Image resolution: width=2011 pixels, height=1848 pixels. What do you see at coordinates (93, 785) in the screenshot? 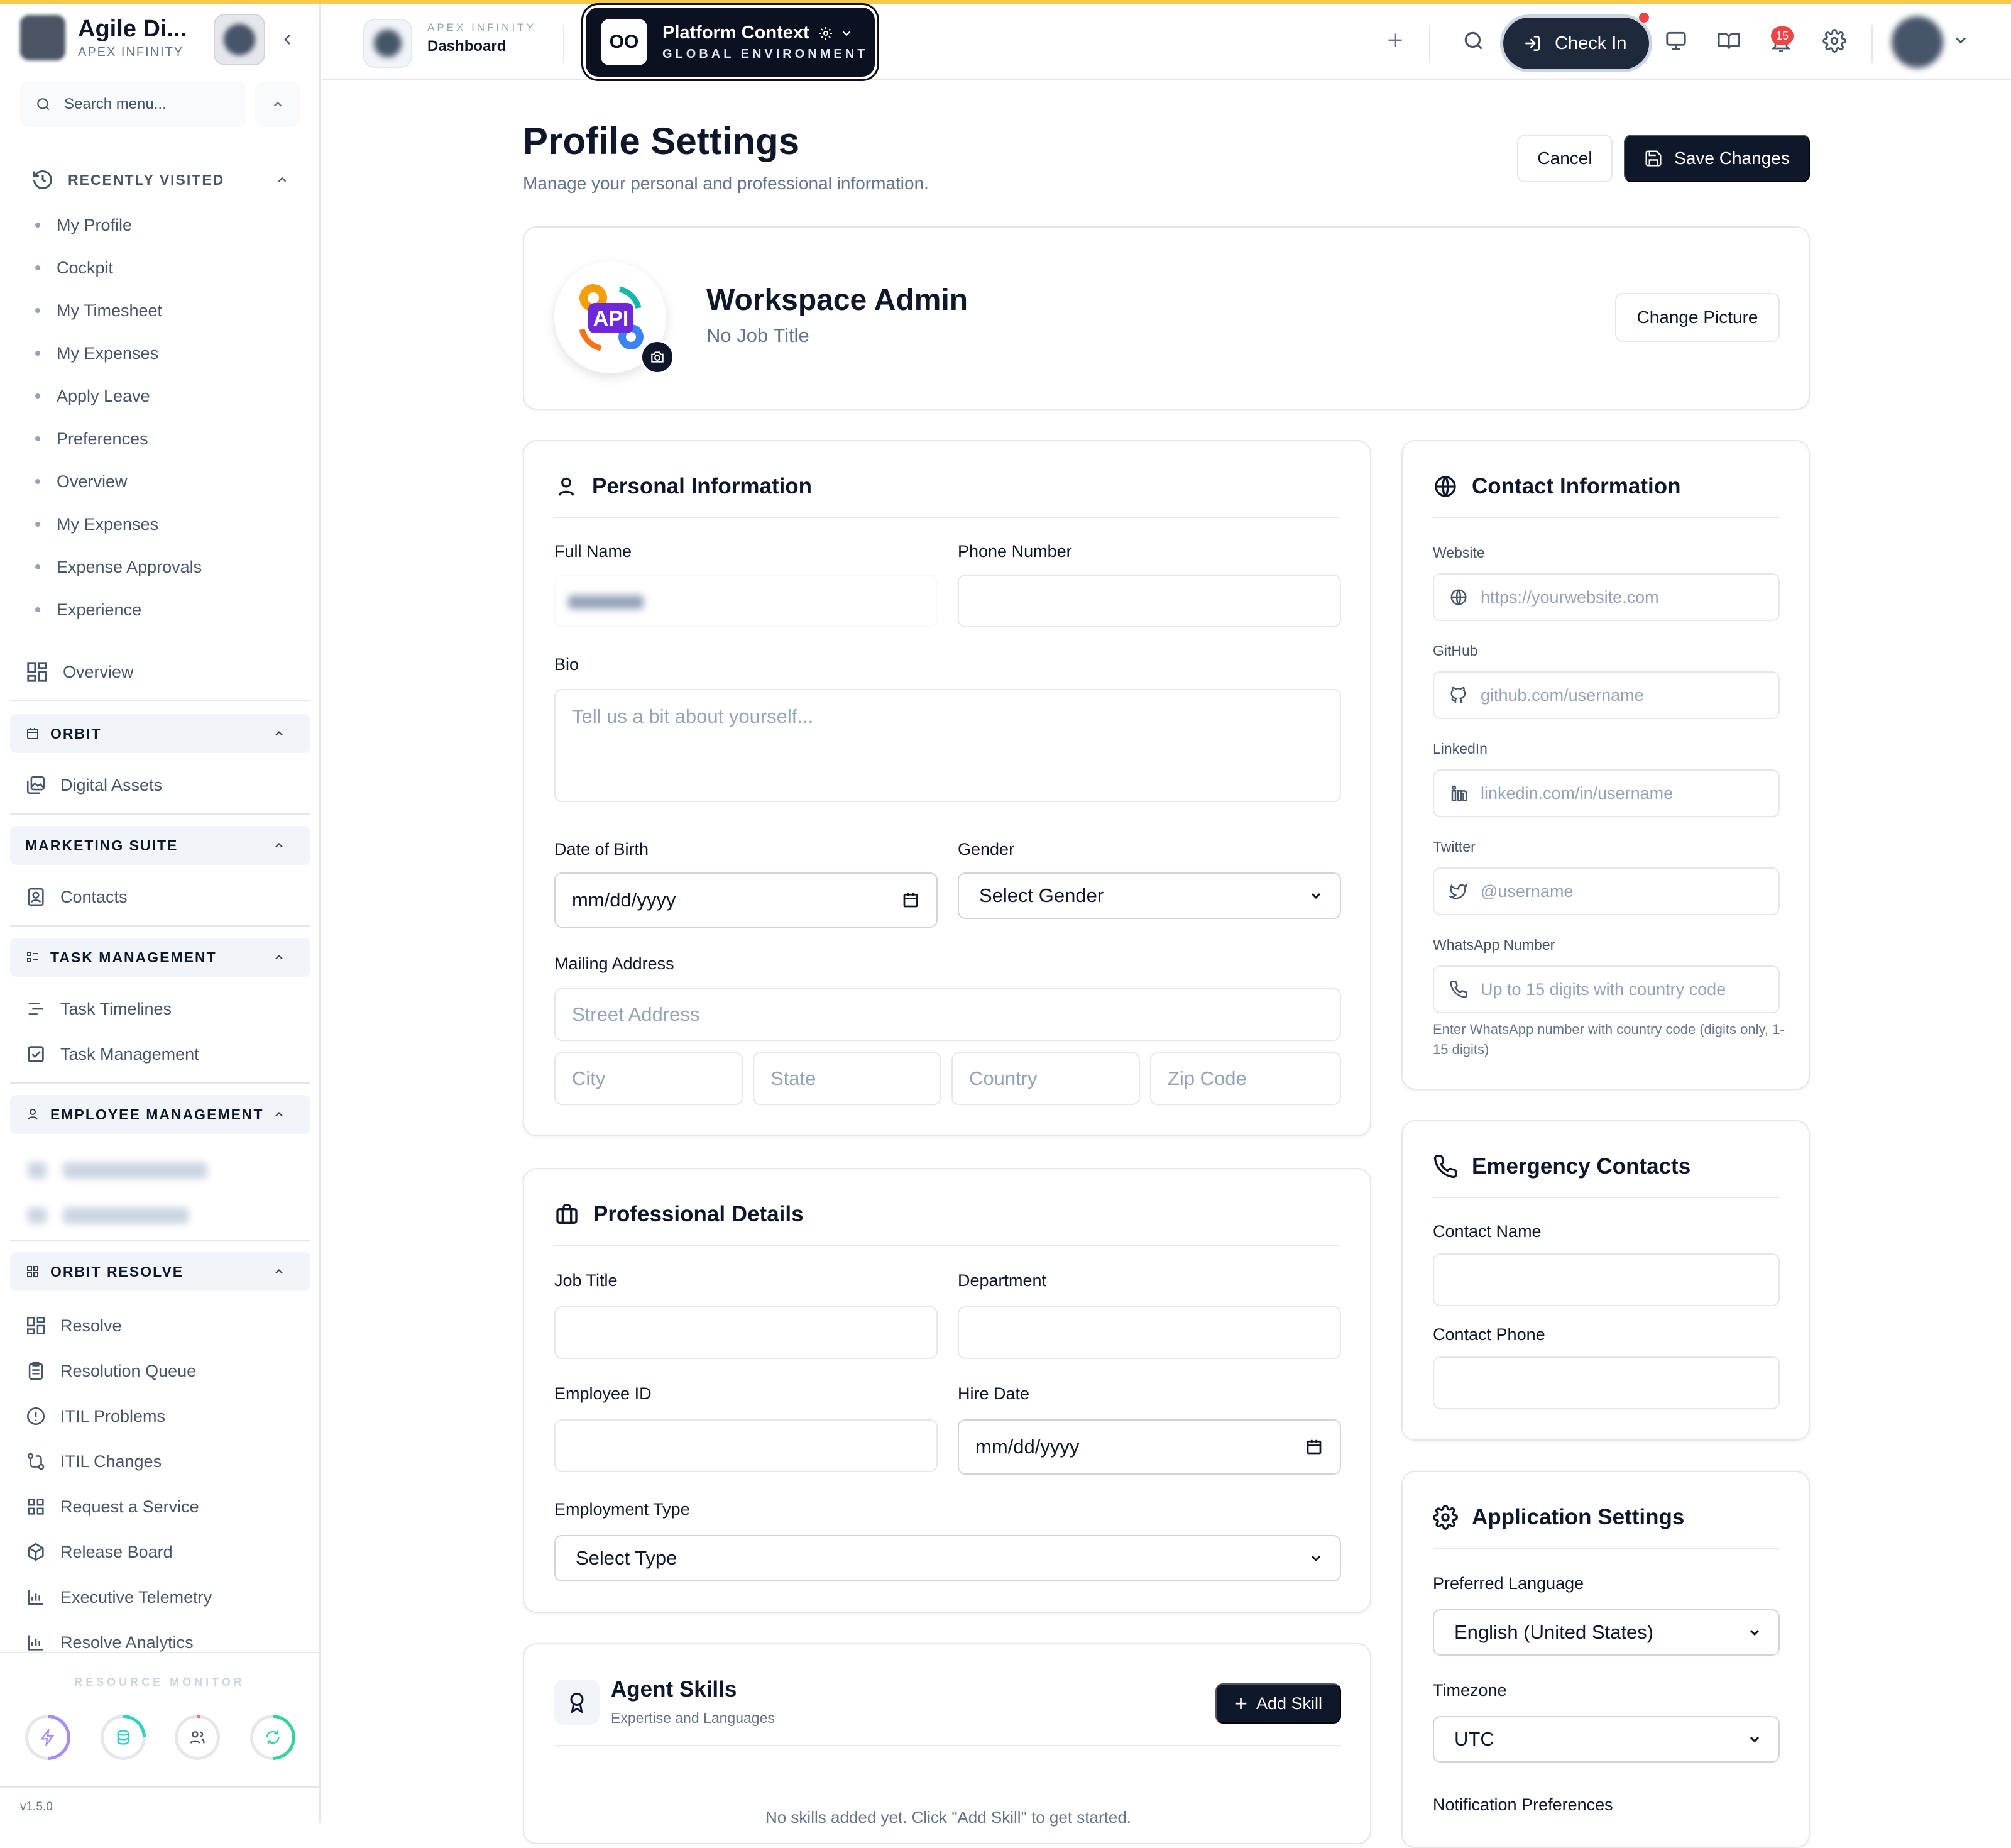
I see `sidebar-item-digital-assets: Digital Assets` at bounding box center [93, 785].